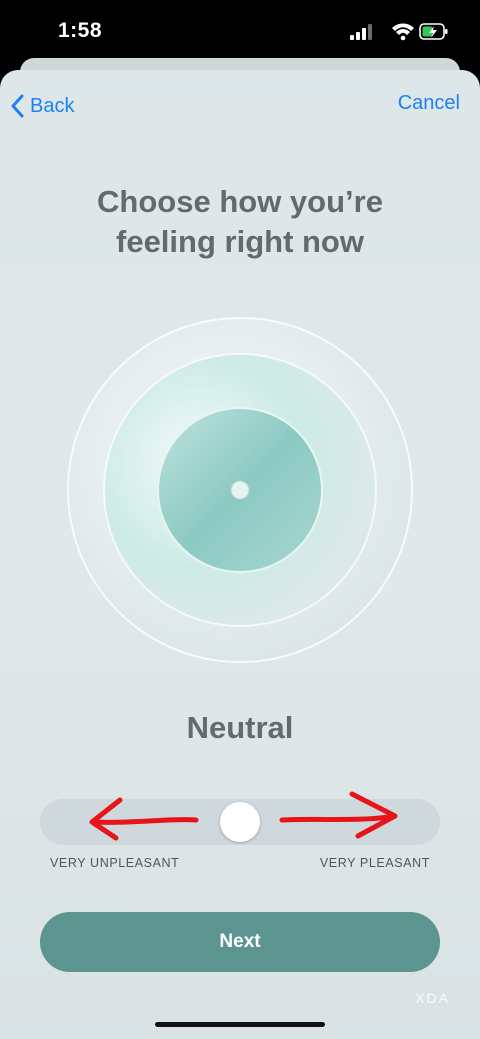 Image resolution: width=480 pixels, height=1039 pixels. What do you see at coordinates (374, 863) in the screenshot?
I see `slider-max-label: VERY PLEASANT` at bounding box center [374, 863].